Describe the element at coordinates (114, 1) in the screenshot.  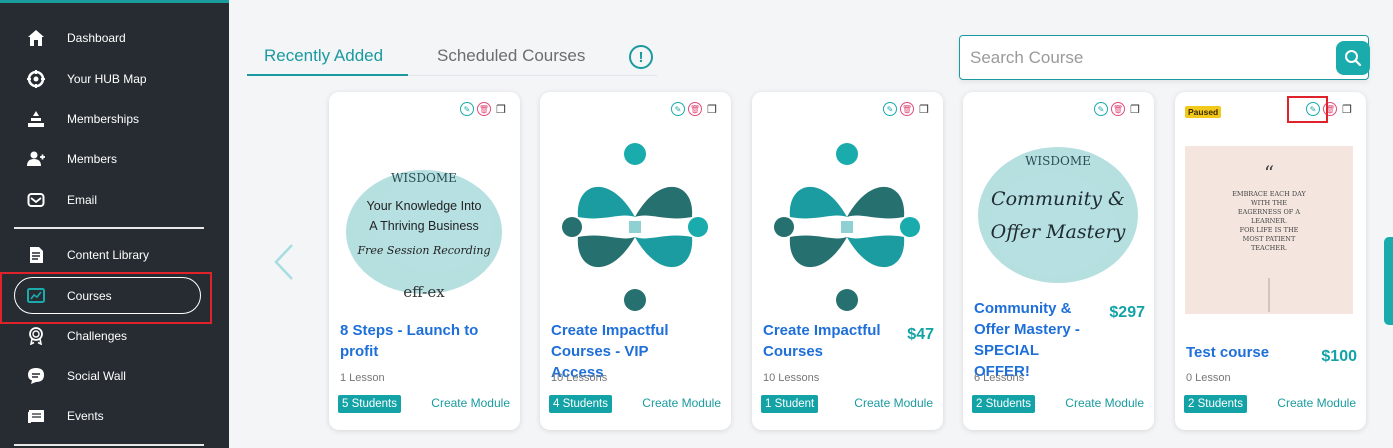
I see `sidebar-top-accent` at that location.